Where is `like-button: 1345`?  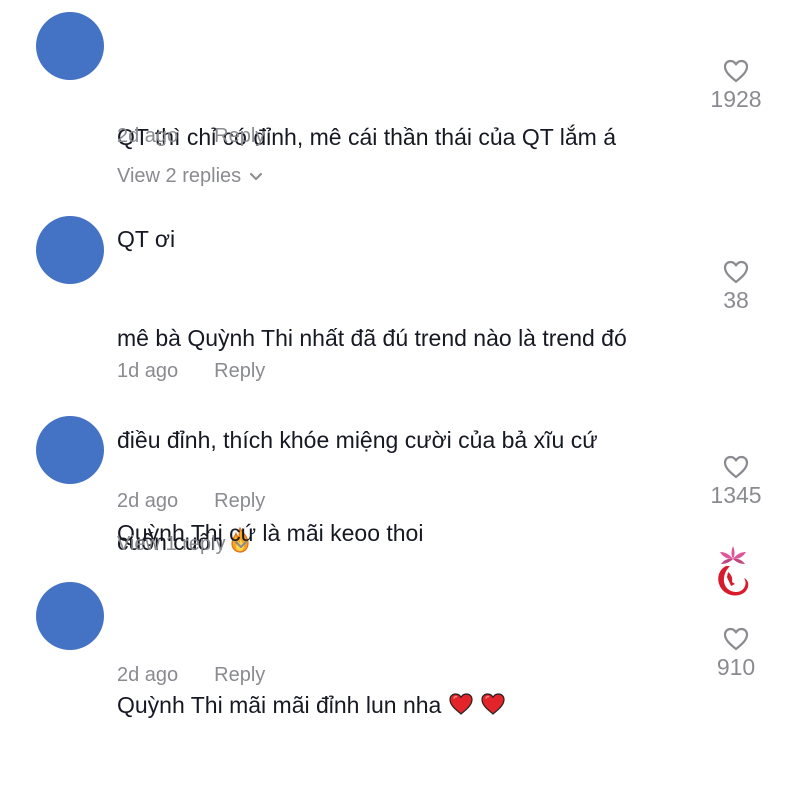
like-button: 1345 is located at coordinates (736, 481).